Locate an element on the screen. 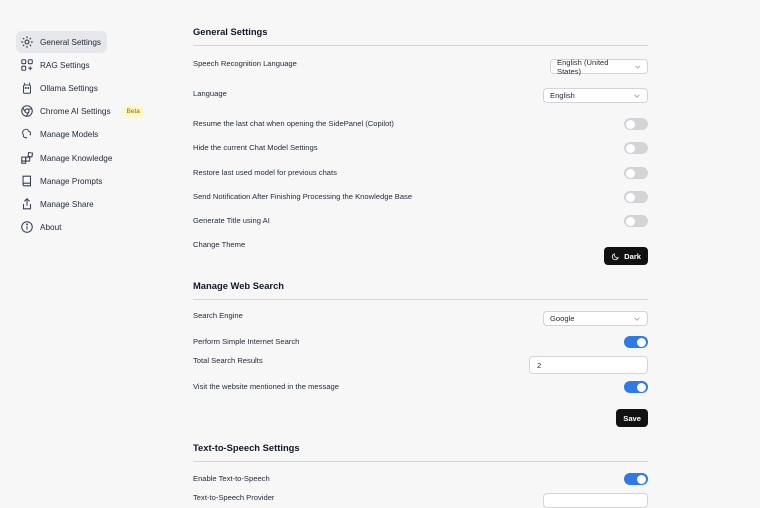 The height and width of the screenshot is (508, 760). generate-title-toggle is located at coordinates (636, 221).